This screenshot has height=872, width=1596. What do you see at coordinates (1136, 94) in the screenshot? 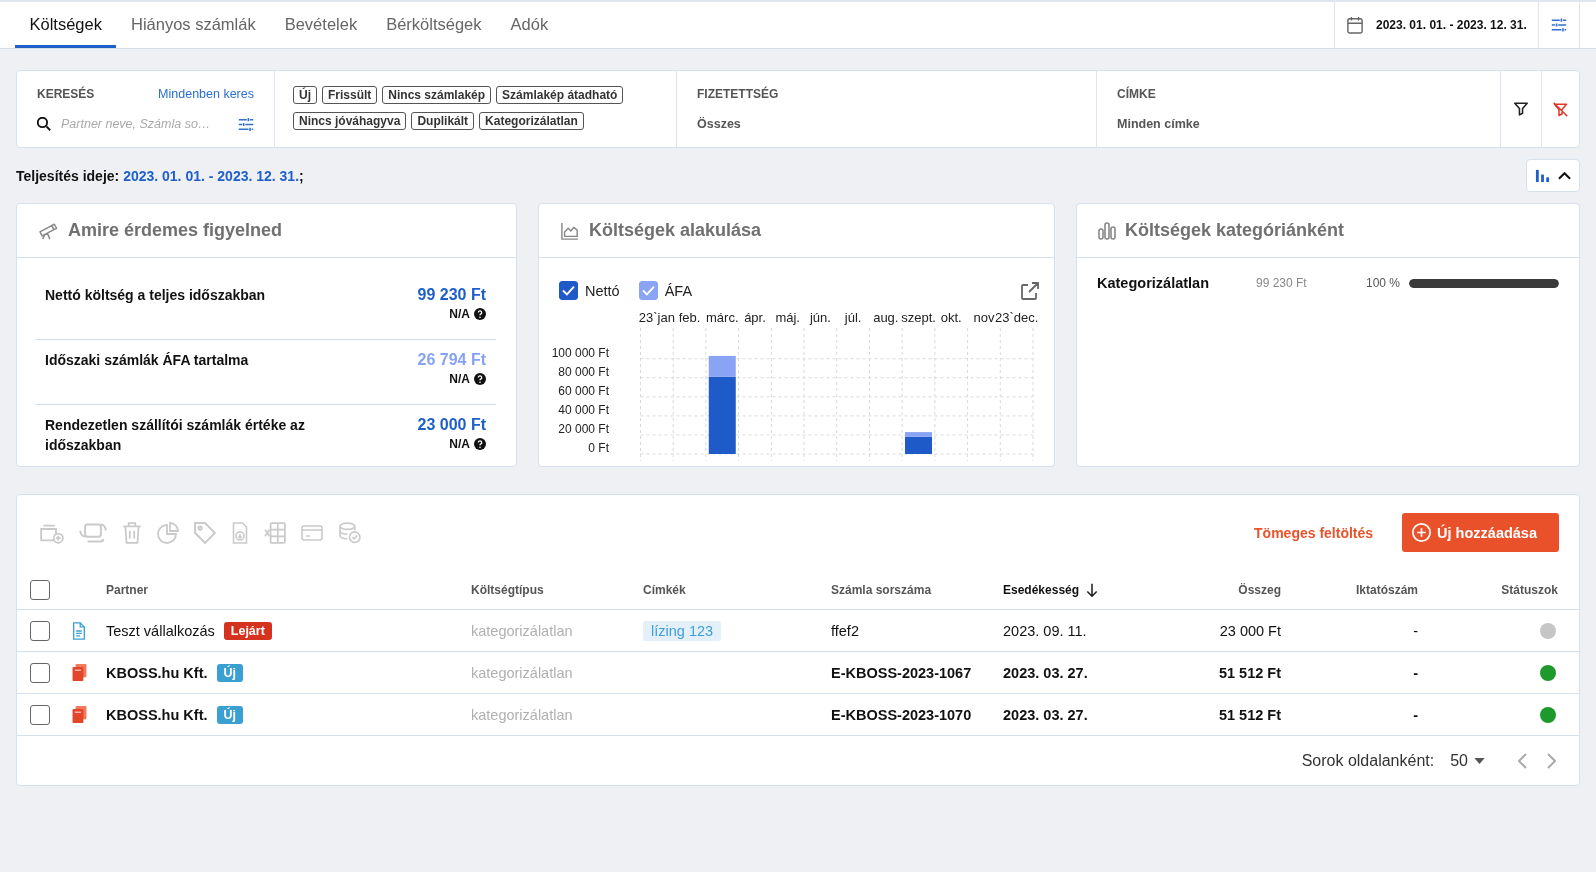
I see `filter-label: CÍMKE` at bounding box center [1136, 94].